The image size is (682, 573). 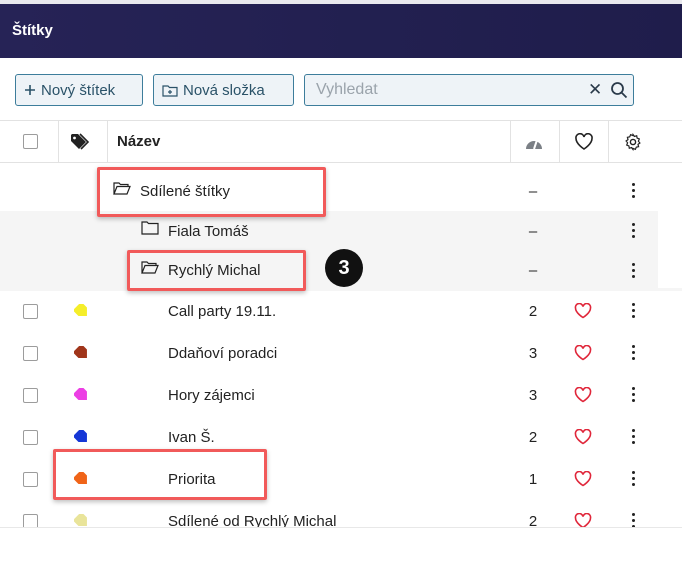 What do you see at coordinates (341, 514) in the screenshot?
I see `list-item: Sdílené od Rychlý Michal 2` at bounding box center [341, 514].